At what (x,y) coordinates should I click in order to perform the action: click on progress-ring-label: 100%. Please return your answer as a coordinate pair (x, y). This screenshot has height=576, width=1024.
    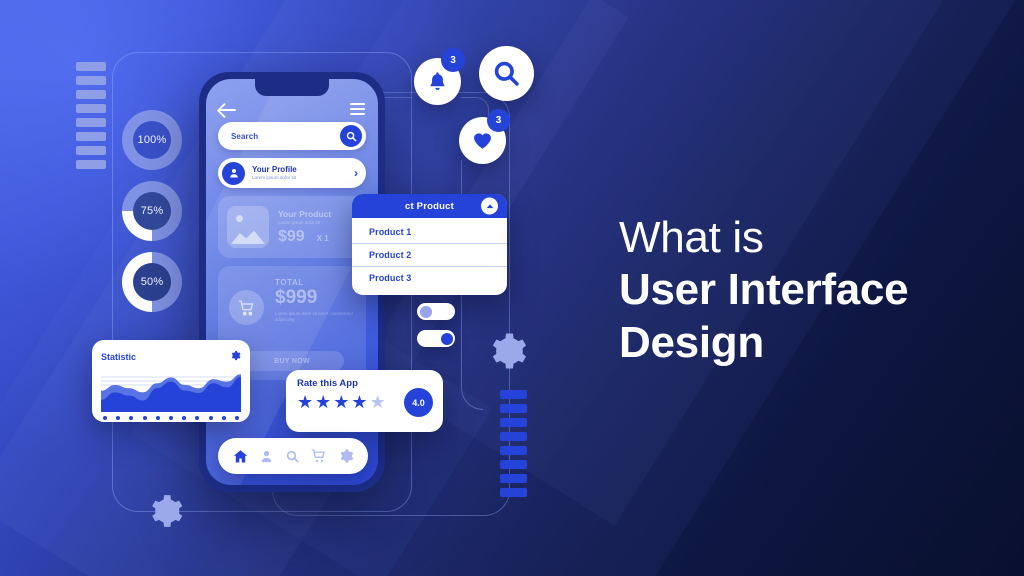
    Looking at the image, I should click on (152, 140).